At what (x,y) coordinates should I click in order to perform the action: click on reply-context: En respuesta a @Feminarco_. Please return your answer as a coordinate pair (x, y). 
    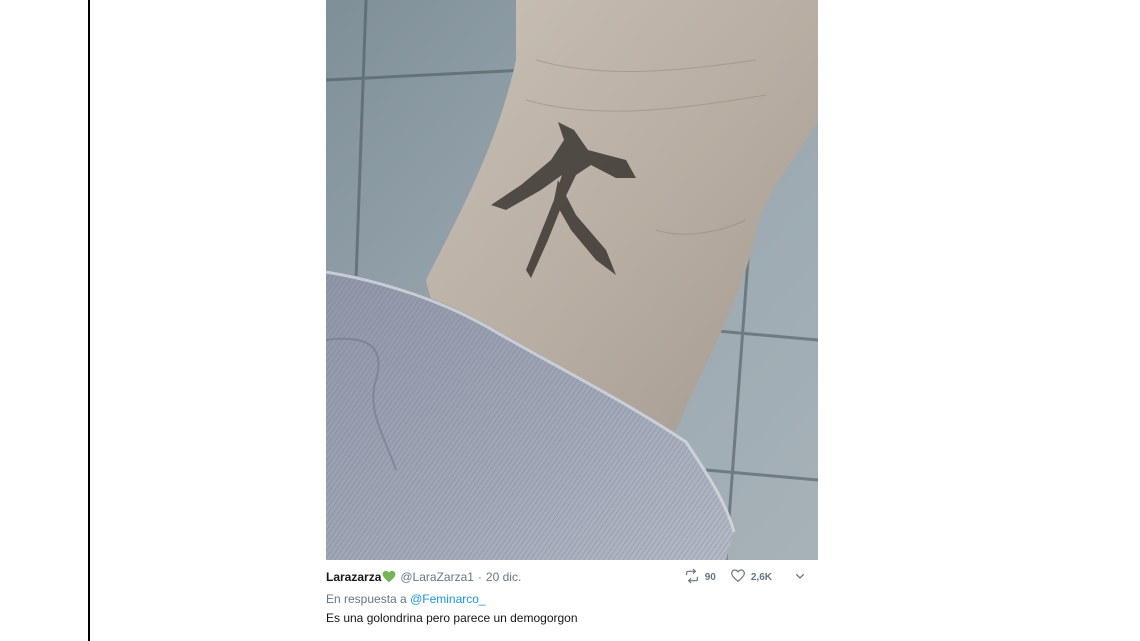
    Looking at the image, I should click on (406, 599).